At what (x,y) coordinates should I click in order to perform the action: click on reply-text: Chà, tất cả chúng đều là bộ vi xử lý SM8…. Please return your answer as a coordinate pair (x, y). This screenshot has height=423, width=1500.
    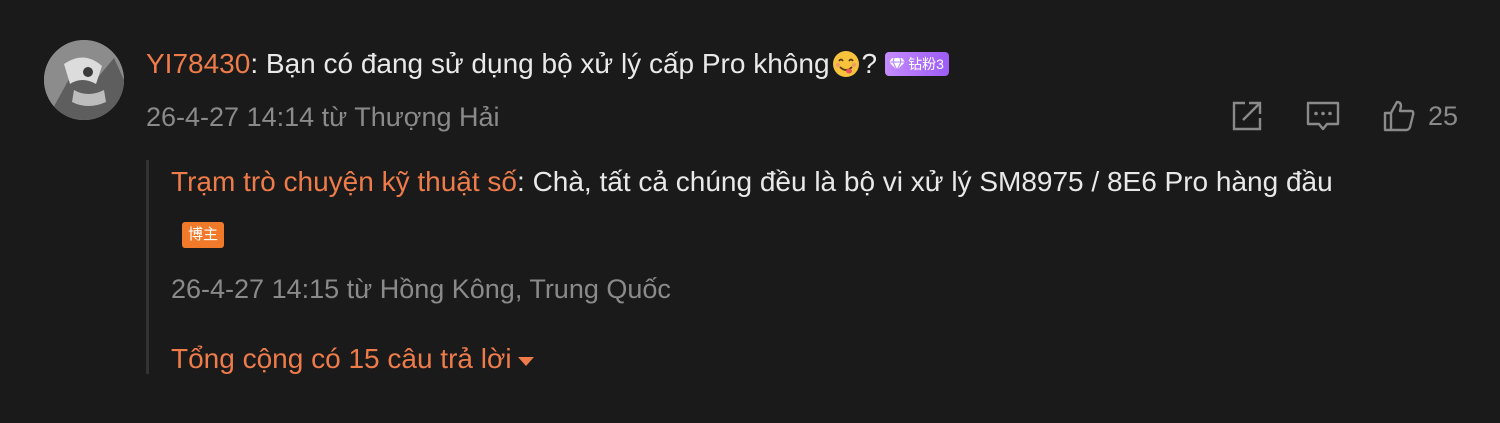
    Looking at the image, I should click on (932, 181).